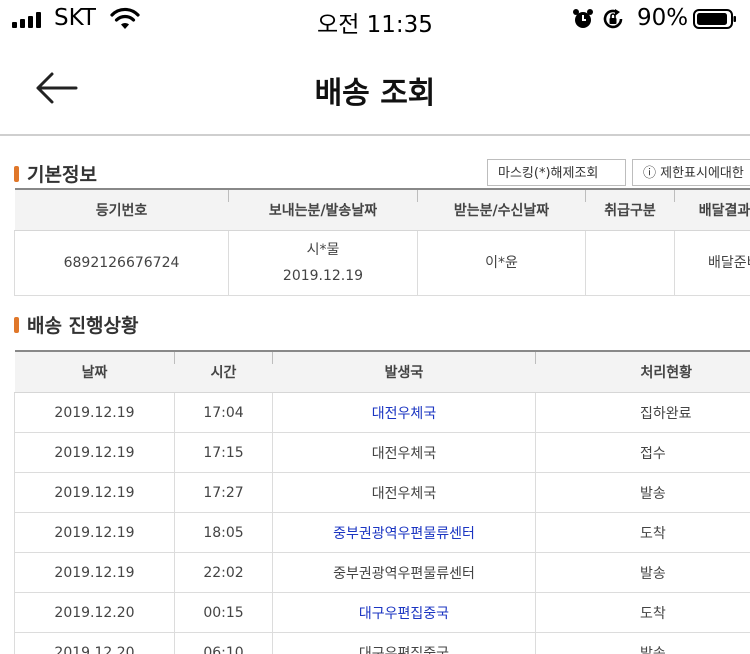  What do you see at coordinates (223, 492) in the screenshot?
I see `progress-time: 17:27` at bounding box center [223, 492].